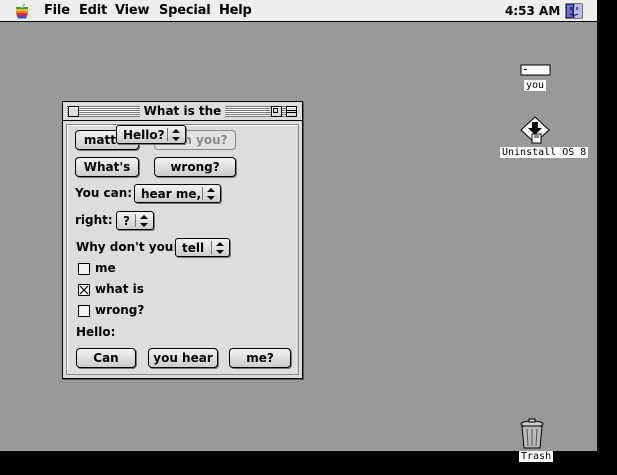 The width and height of the screenshot is (617, 475). Describe the element at coordinates (107, 167) in the screenshot. I see `whats-button: What's` at that location.